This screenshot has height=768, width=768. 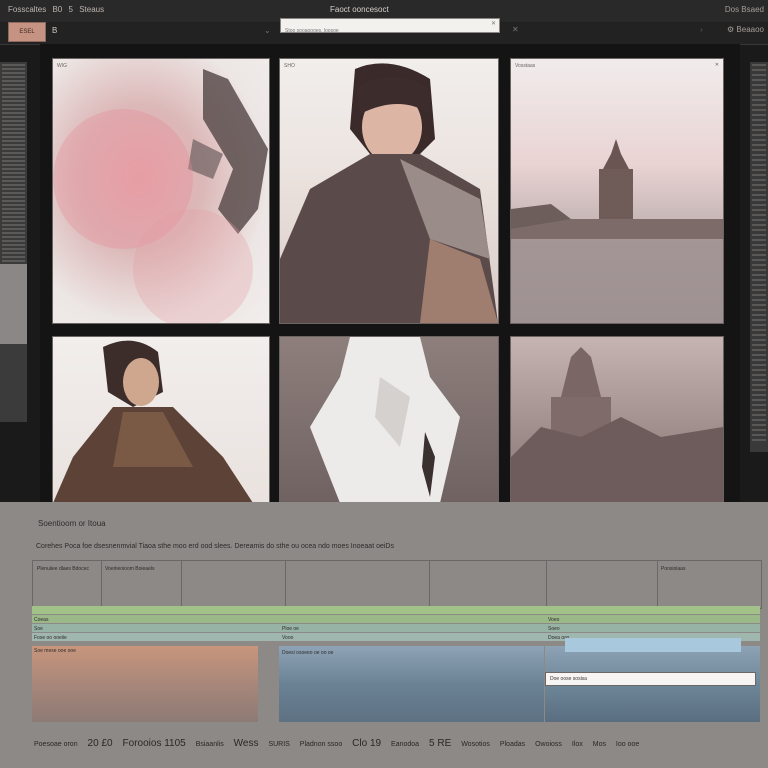 What do you see at coordinates (396, 628) in the screenshot?
I see `timeline-band-teal` at bounding box center [396, 628].